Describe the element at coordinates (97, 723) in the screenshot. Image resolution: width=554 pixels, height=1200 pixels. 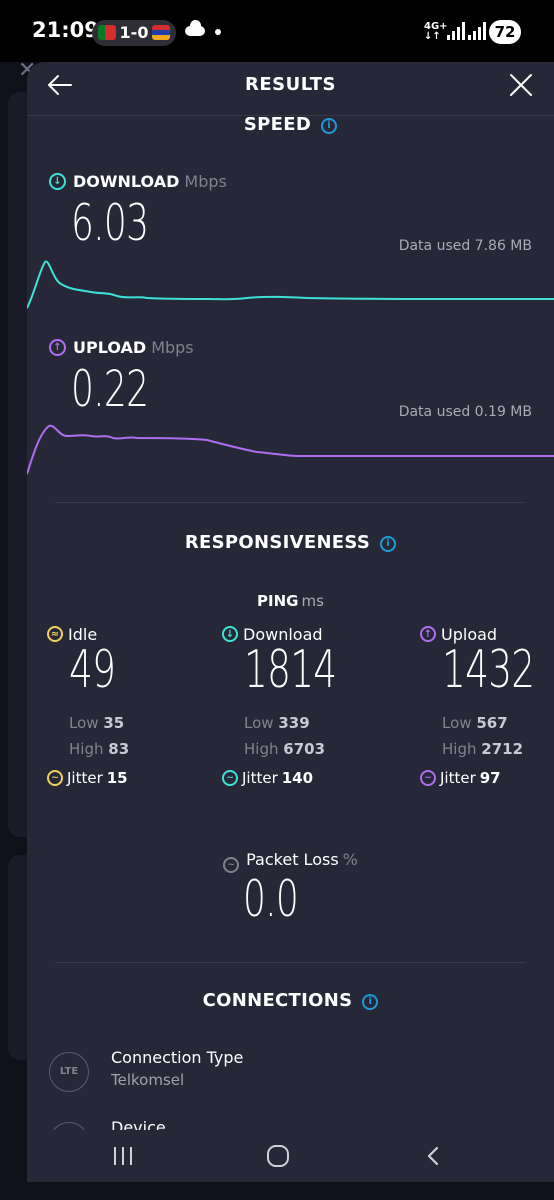
I see `ping-idle-low: Low 35` at that location.